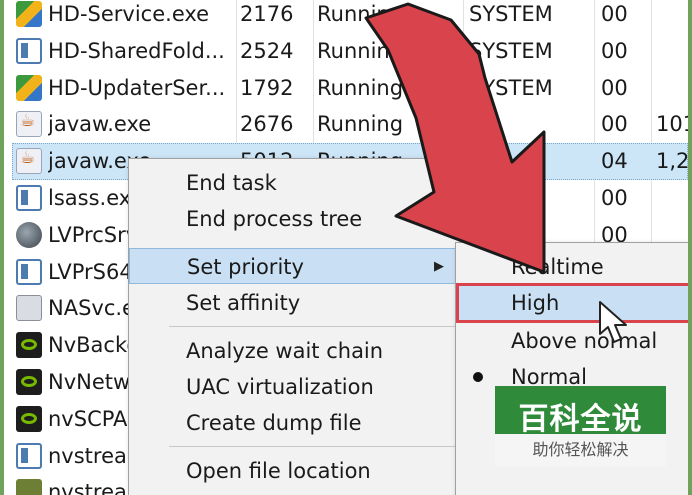 This screenshot has width=692, height=495. What do you see at coordinates (298, 219) in the screenshot?
I see `menu-item-end-process-tree: End process tree` at bounding box center [298, 219].